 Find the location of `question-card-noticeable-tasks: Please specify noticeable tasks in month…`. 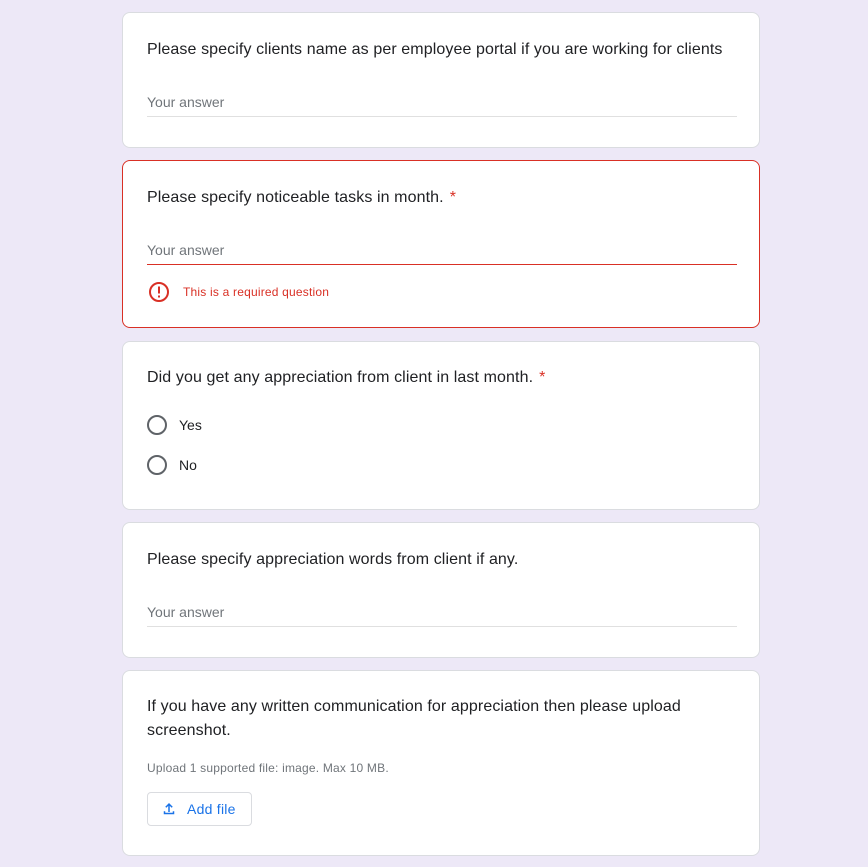

question-card-noticeable-tasks: Please specify noticeable tasks in month… is located at coordinates (441, 244).